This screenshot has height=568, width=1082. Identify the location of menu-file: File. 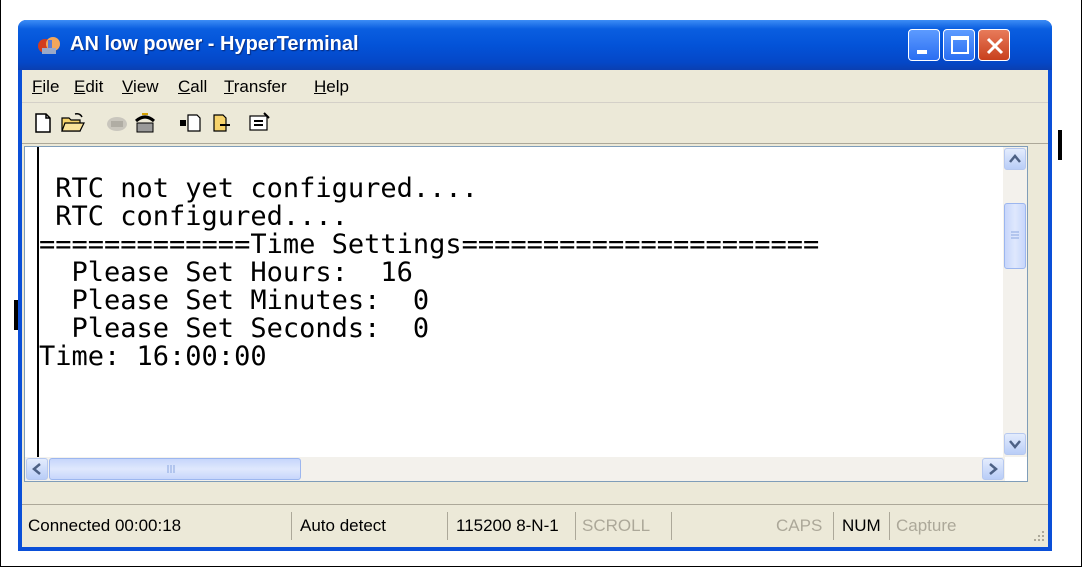
(45, 87).